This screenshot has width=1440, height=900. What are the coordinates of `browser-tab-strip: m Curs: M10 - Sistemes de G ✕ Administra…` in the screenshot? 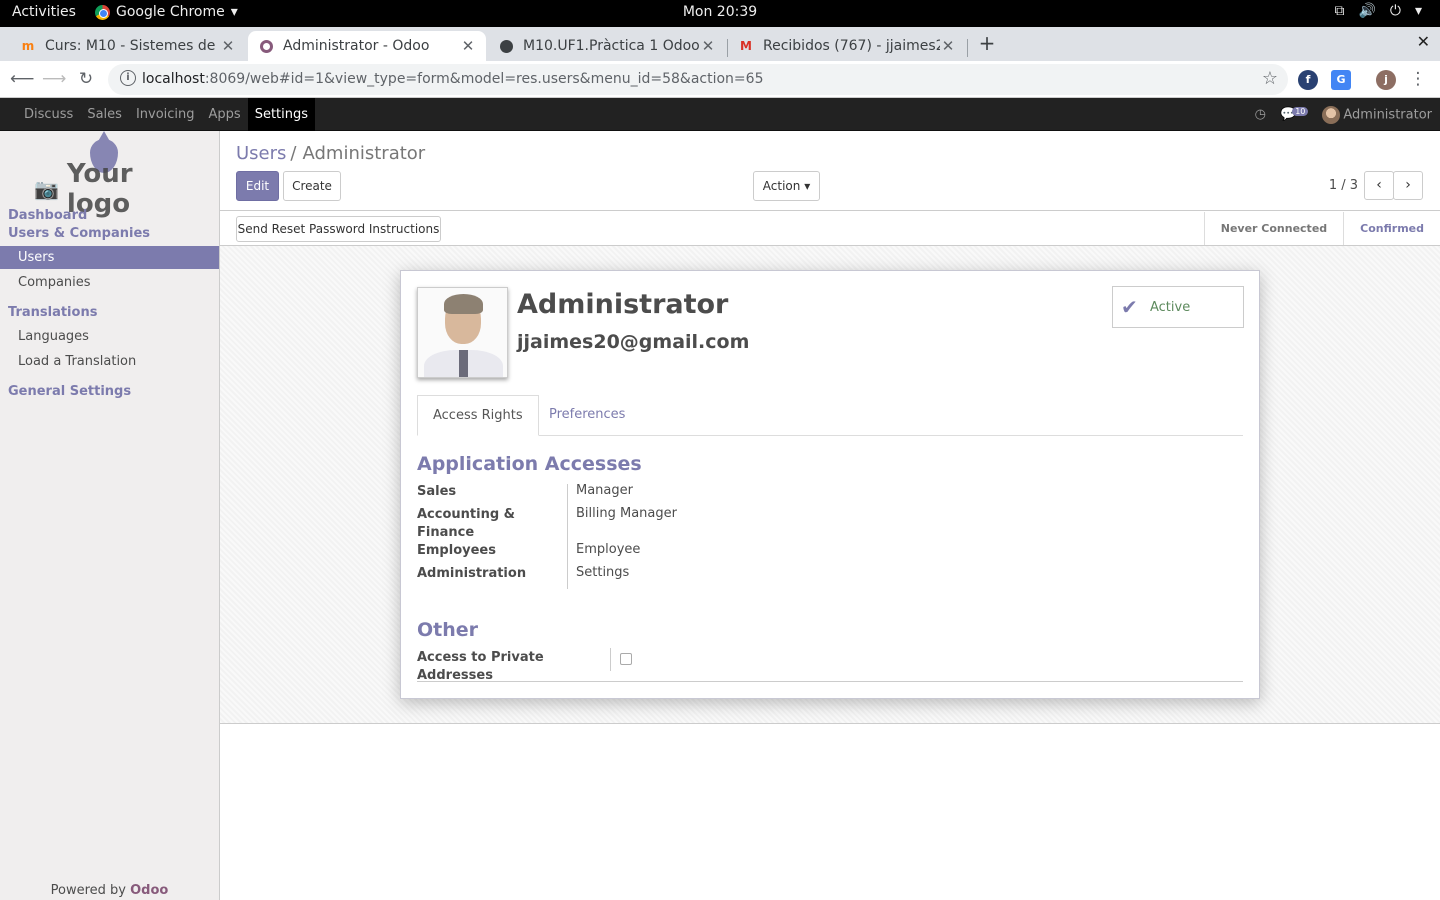 It's located at (720, 44).